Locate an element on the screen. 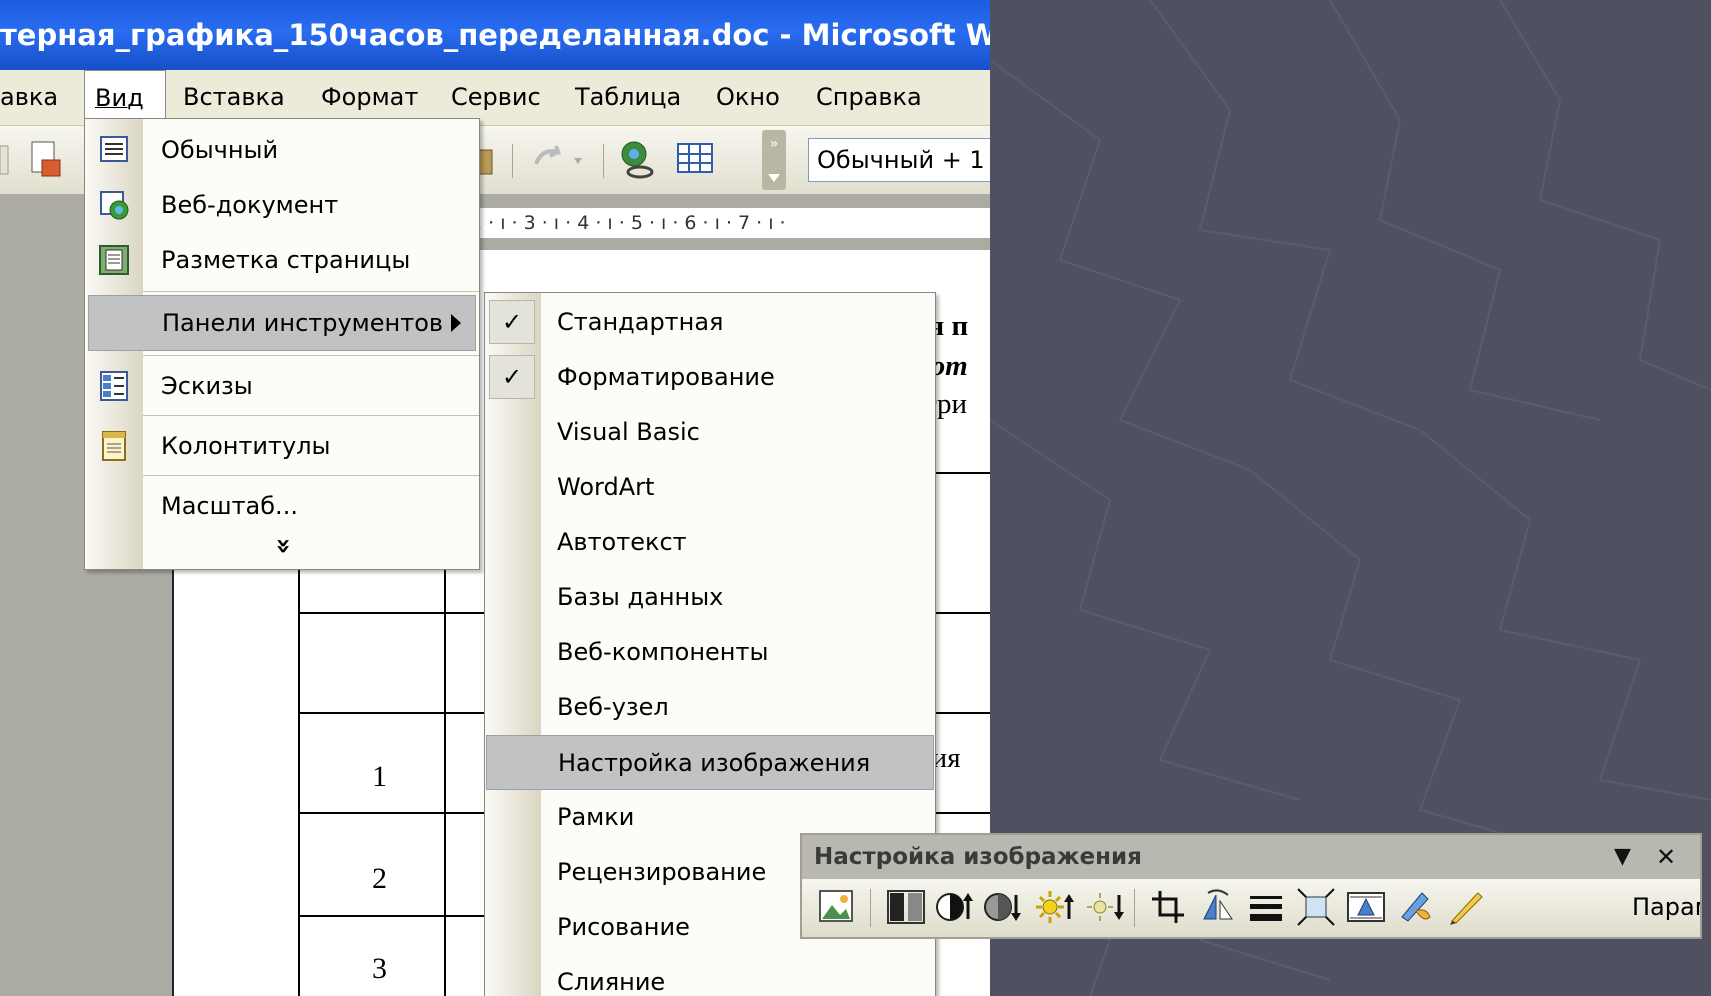 Image resolution: width=1711 pixels, height=996 pixels. view-menu-item-label: Веб-документ is located at coordinates (250, 205).